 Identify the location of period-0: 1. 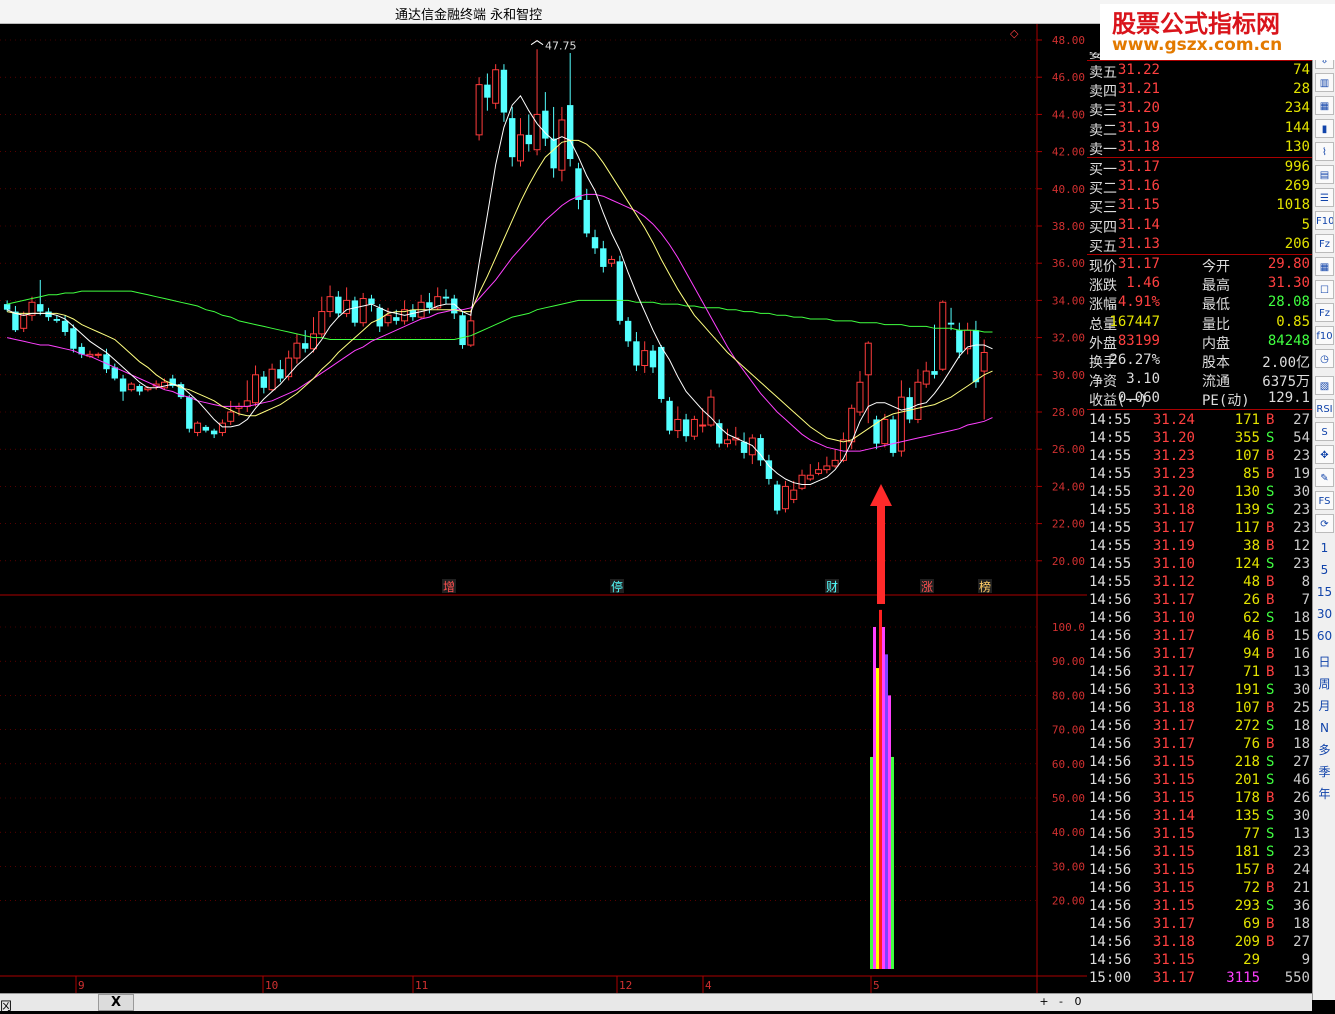
(1324, 548).